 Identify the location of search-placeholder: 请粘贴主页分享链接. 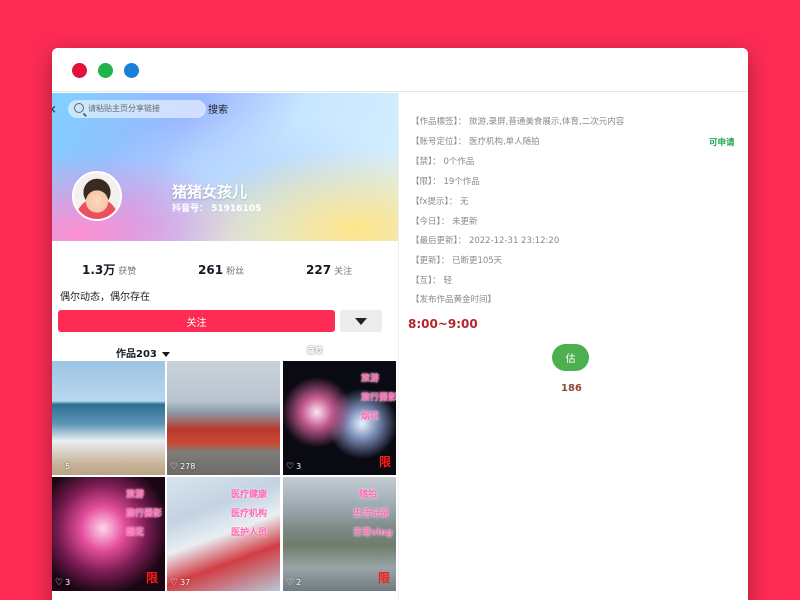
(124, 108).